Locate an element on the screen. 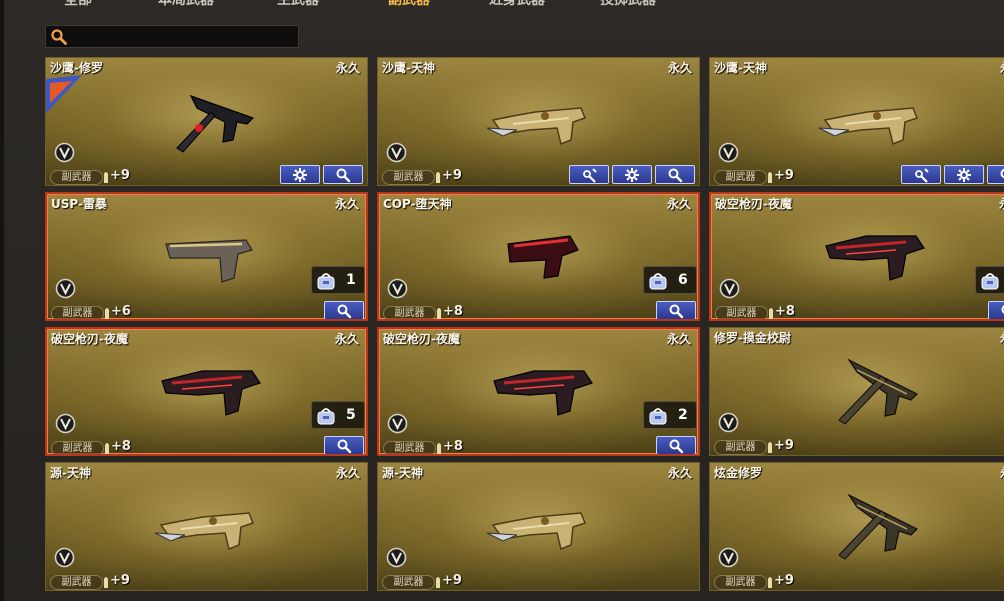 The height and width of the screenshot is (601, 1004). weapon-name: 源-天神 is located at coordinates (70, 473).